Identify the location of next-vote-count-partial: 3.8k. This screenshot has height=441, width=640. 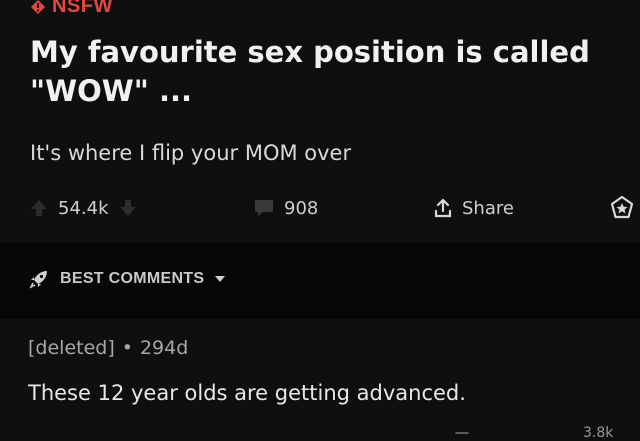
(598, 433).